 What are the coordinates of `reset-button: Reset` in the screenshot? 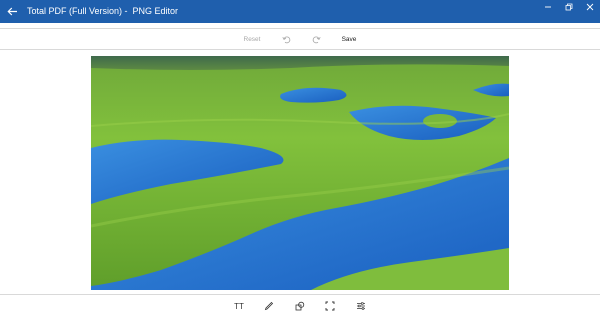 It's located at (252, 39).